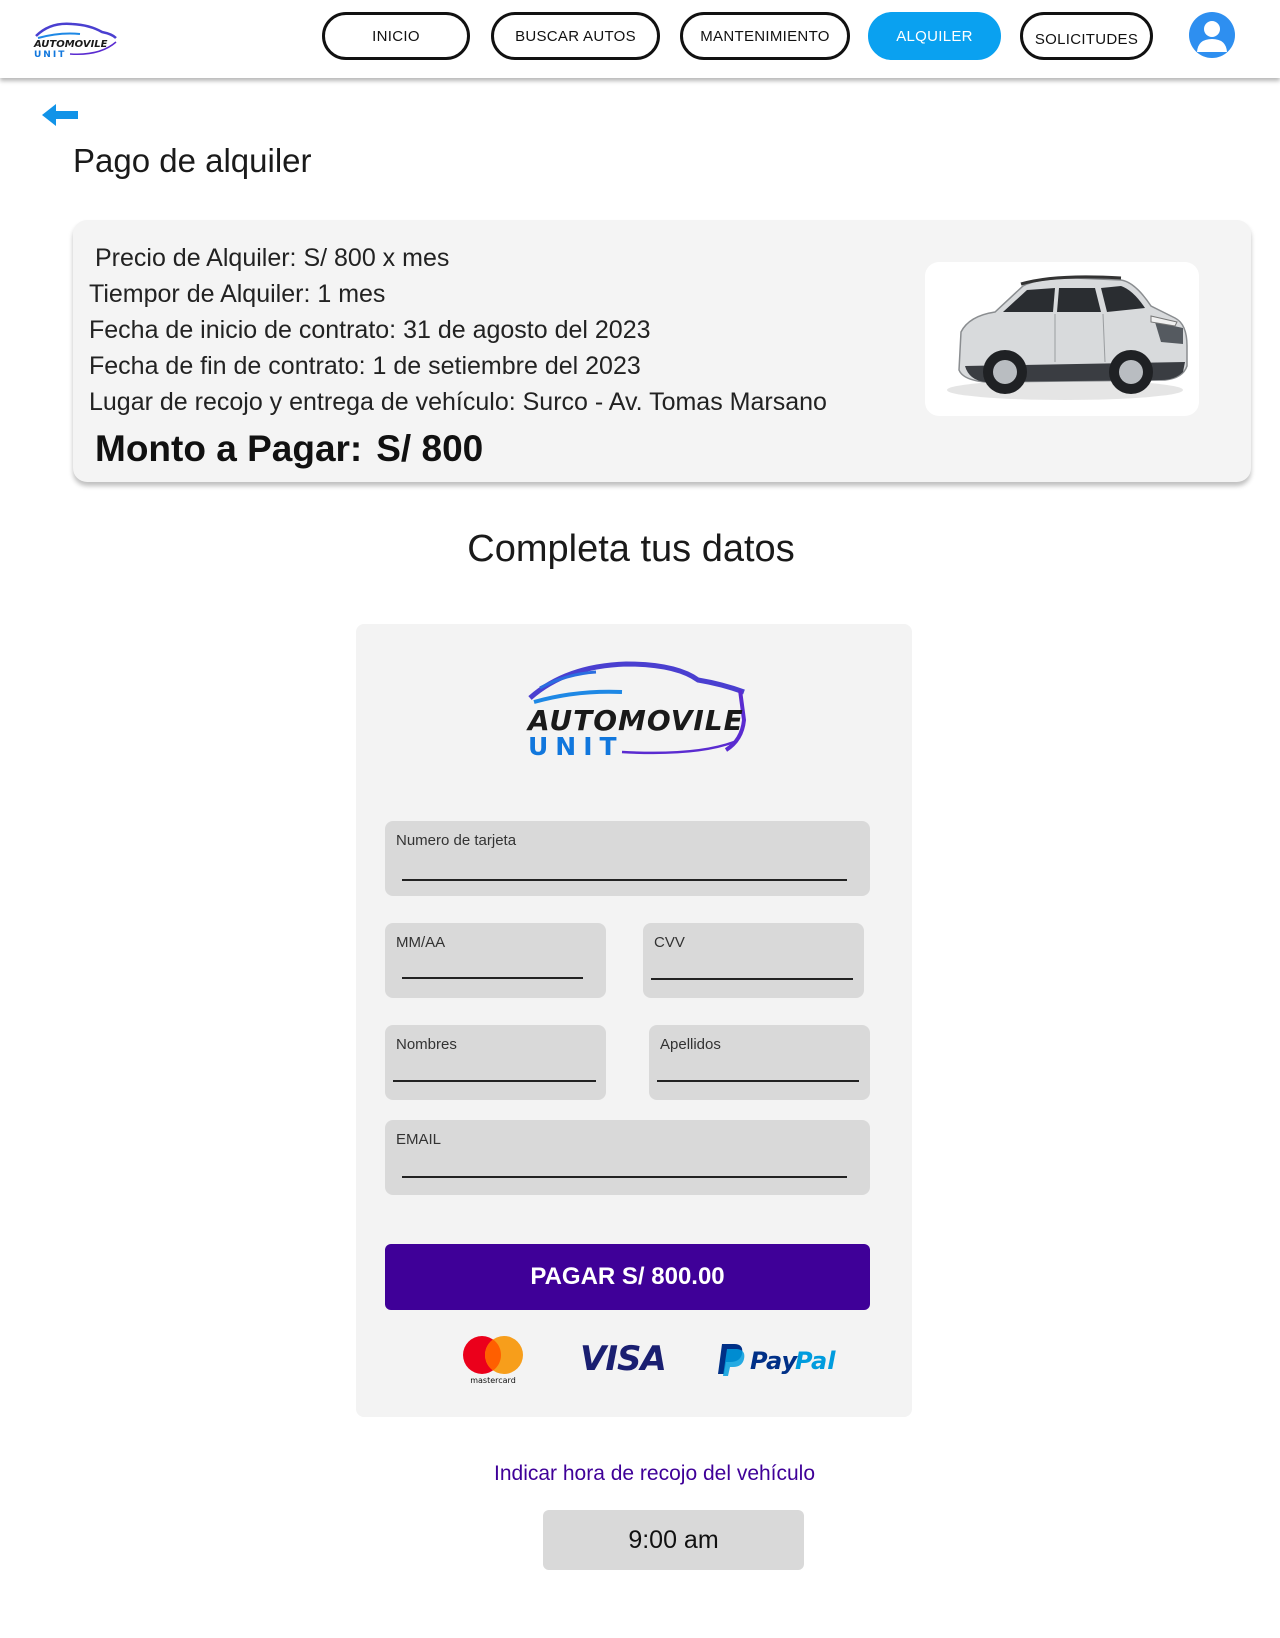 This screenshot has height=1638, width=1280. I want to click on total-amount: Monto a Pagar: S/ 800, so click(289, 449).